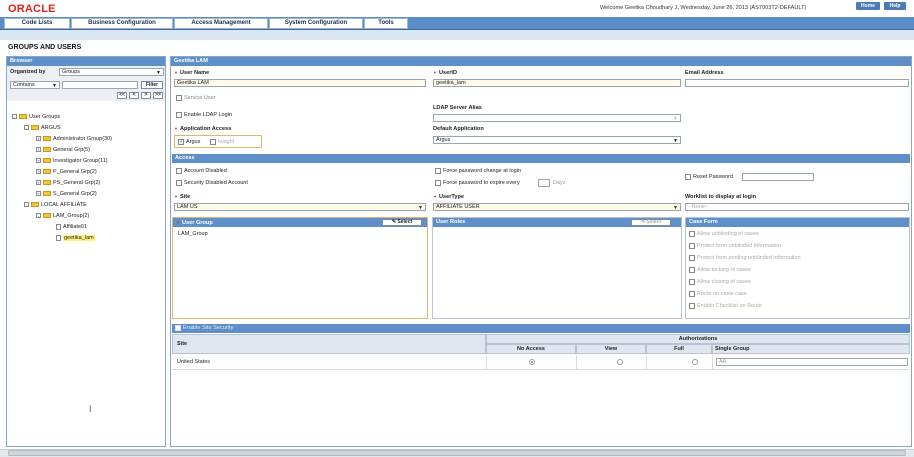  Describe the element at coordinates (797, 207) in the screenshot. I see `worklist-select: --None--` at that location.